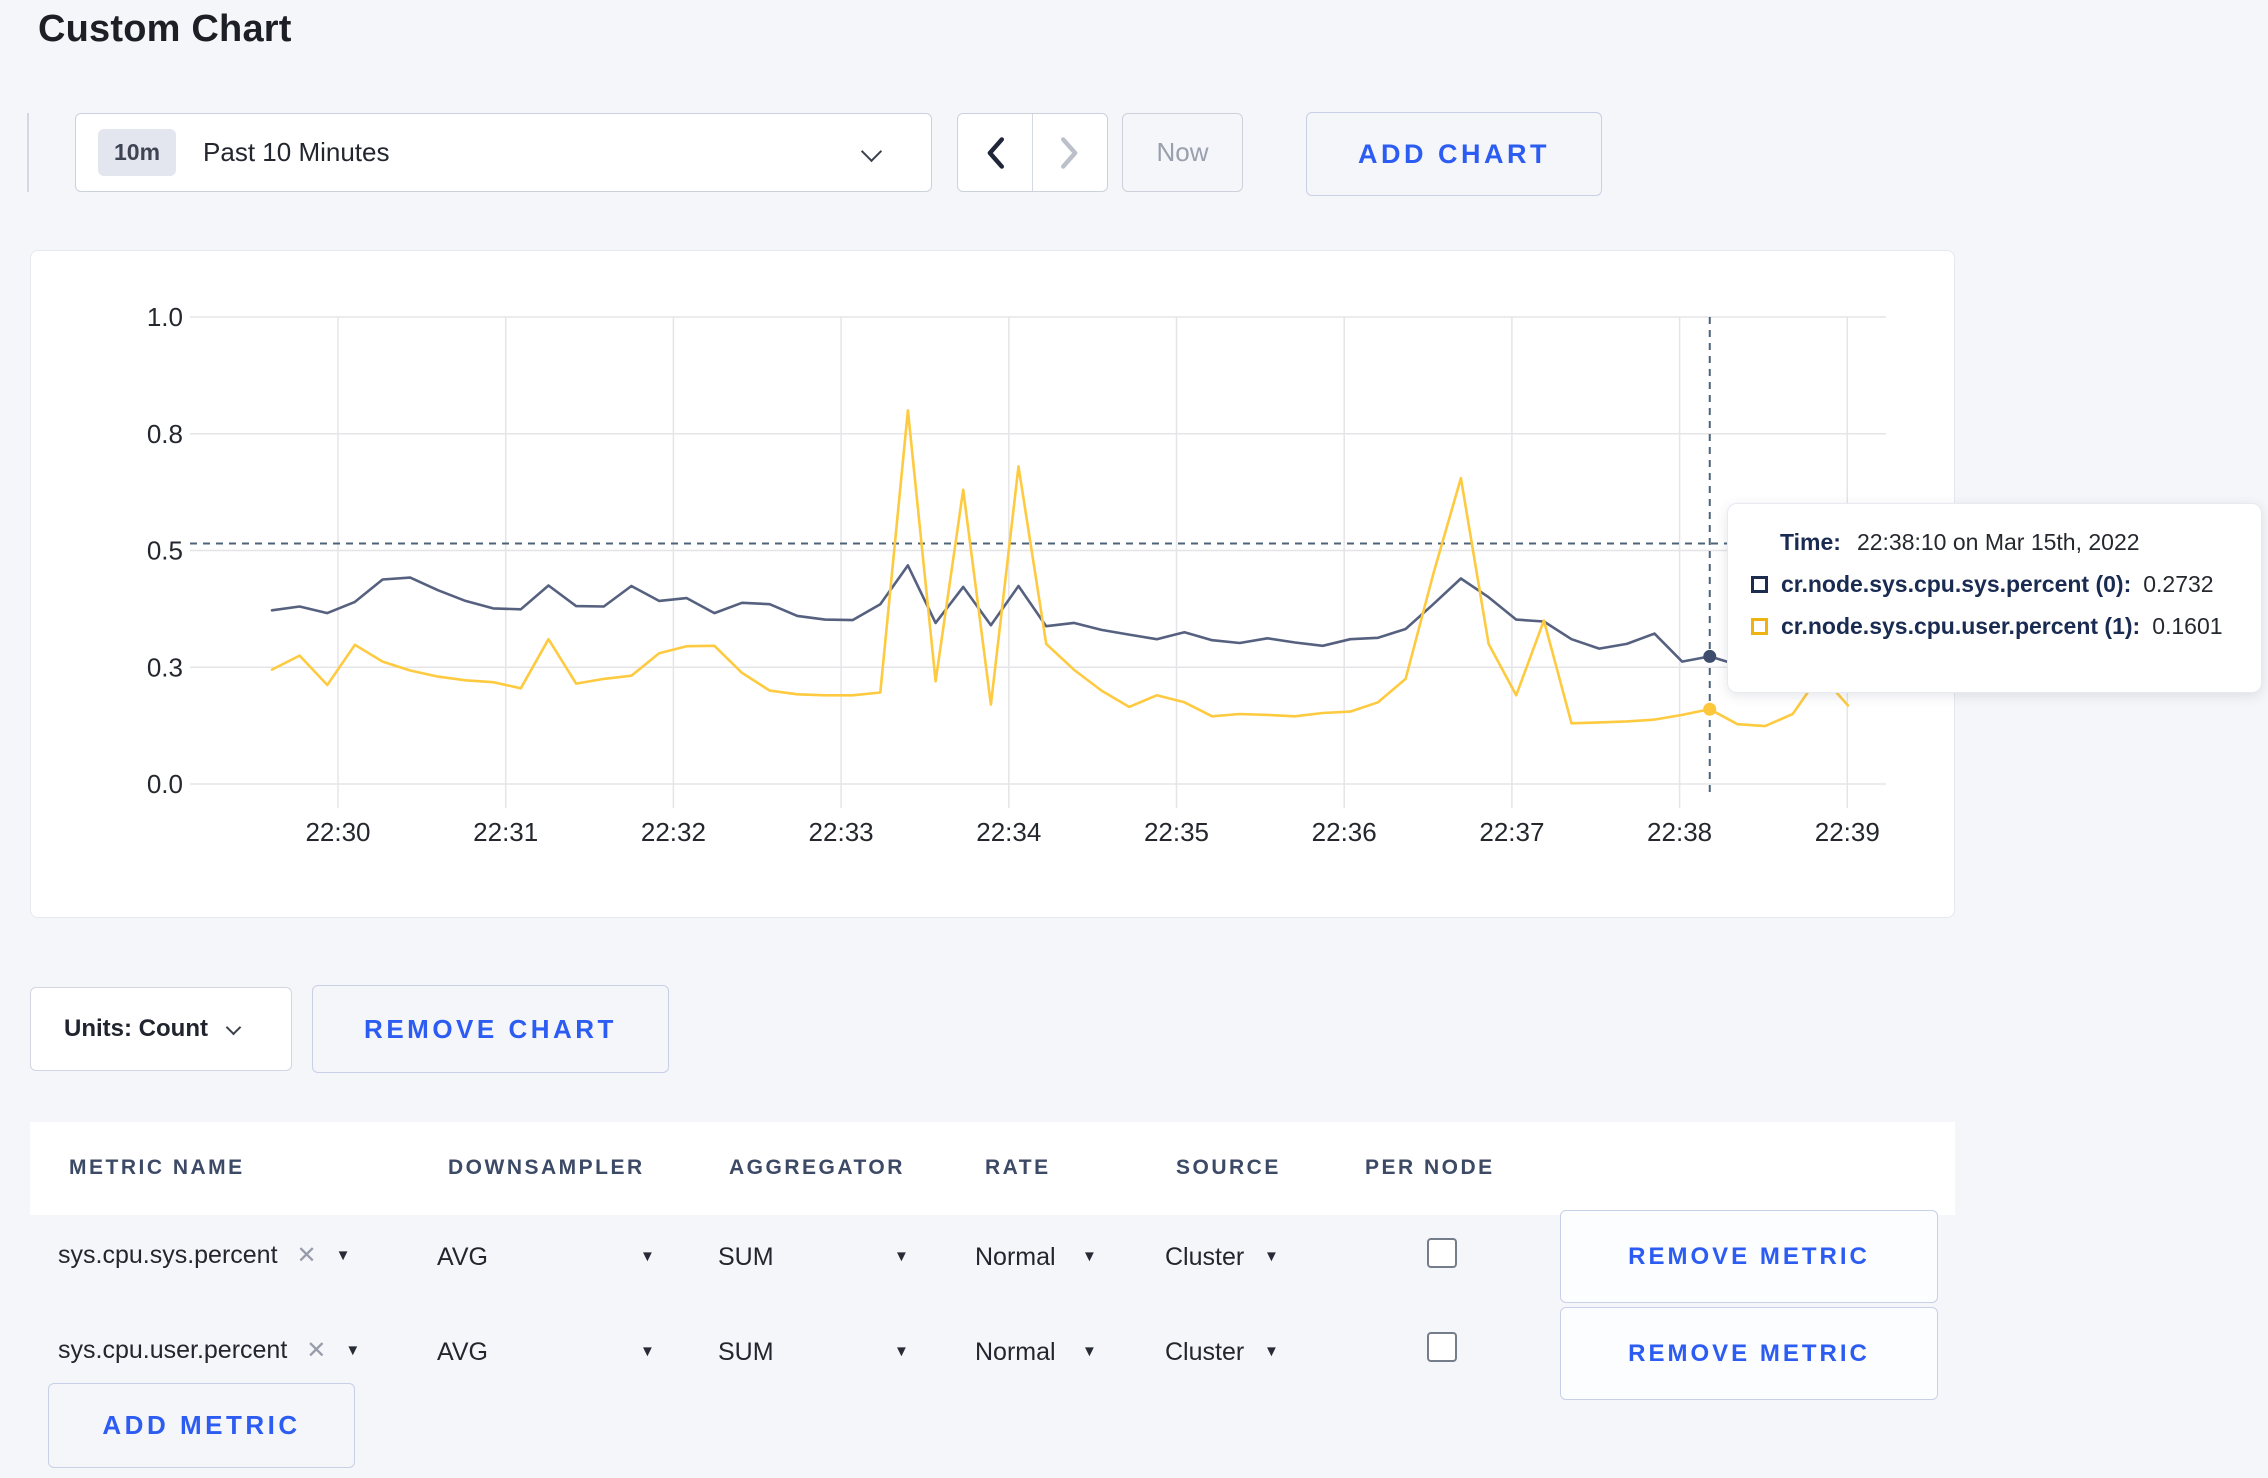  What do you see at coordinates (201, 1425) in the screenshot?
I see `add-metric-button: ADD METRIC` at bounding box center [201, 1425].